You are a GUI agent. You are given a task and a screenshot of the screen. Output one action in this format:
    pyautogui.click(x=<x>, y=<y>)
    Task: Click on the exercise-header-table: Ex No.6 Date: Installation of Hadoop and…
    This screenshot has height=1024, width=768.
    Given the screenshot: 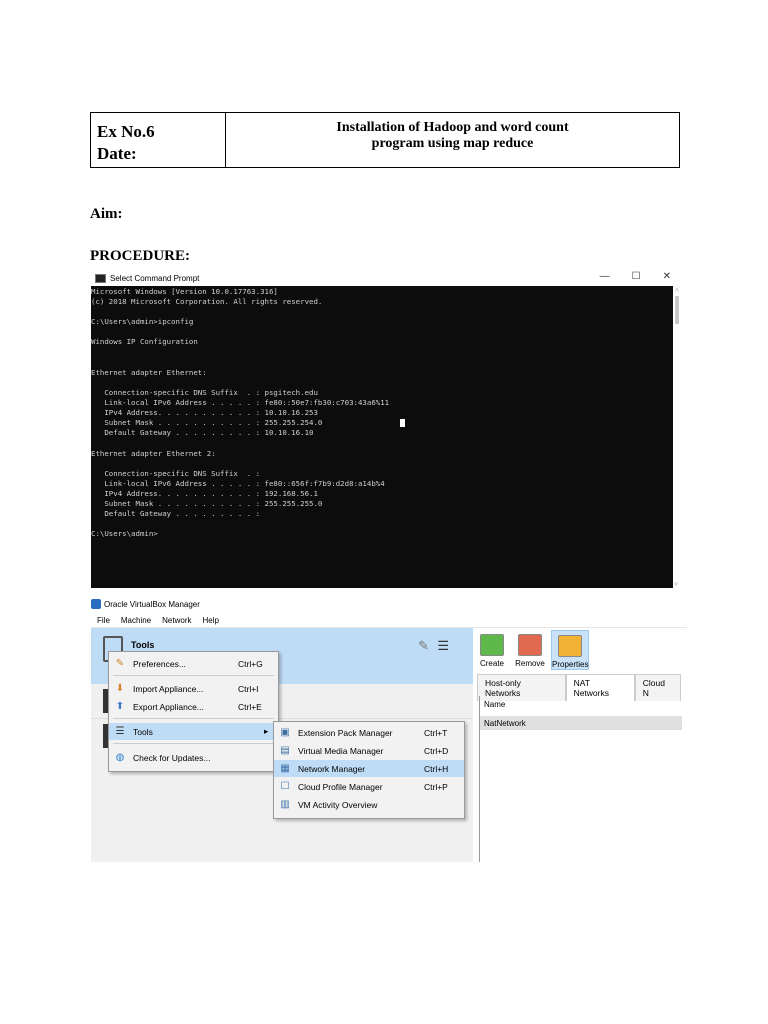 What is the action you would take?
    pyautogui.click(x=385, y=140)
    